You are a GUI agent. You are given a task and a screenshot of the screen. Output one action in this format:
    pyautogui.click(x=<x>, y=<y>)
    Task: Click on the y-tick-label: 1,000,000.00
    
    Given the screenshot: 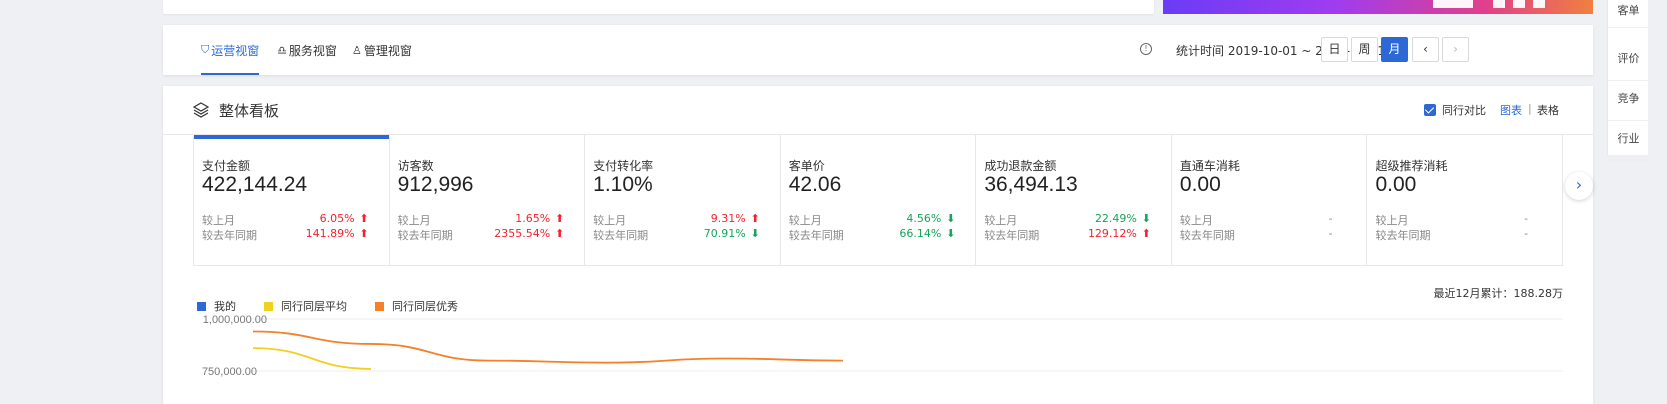 What is the action you would take?
    pyautogui.click(x=235, y=320)
    